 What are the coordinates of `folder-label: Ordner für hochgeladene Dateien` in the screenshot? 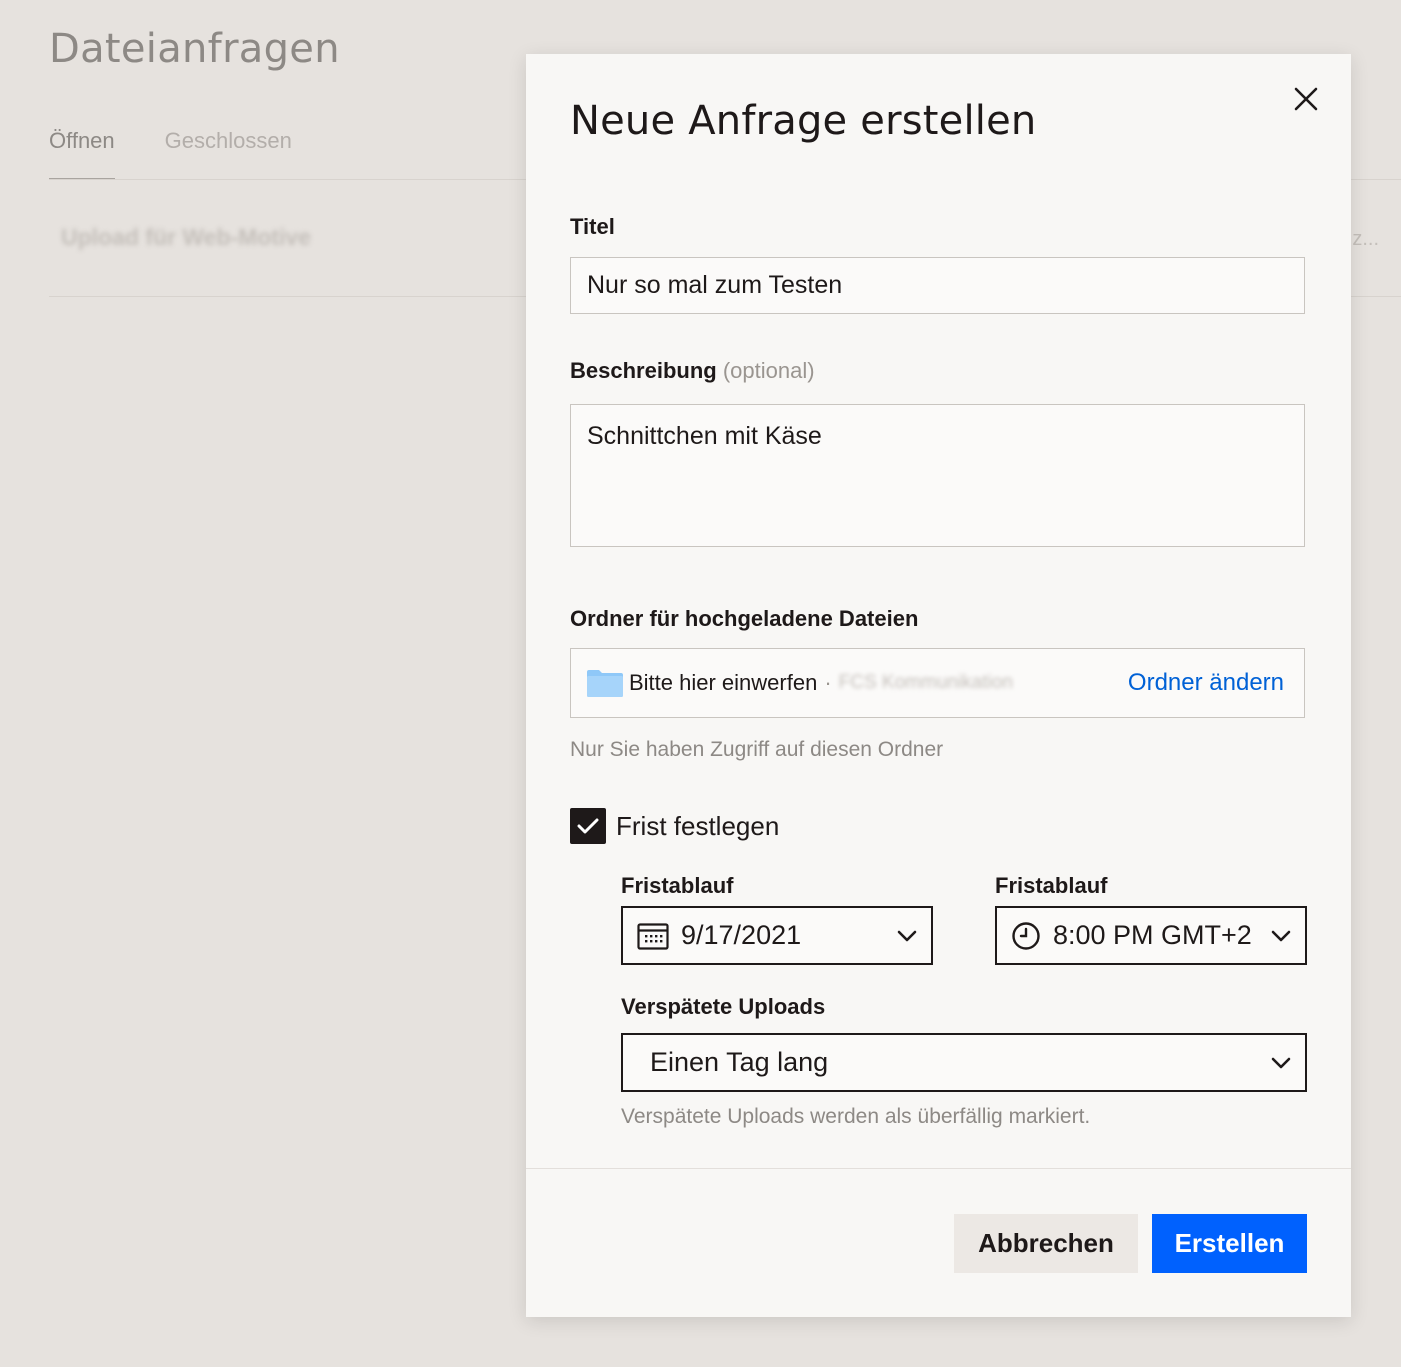 It's located at (744, 618).